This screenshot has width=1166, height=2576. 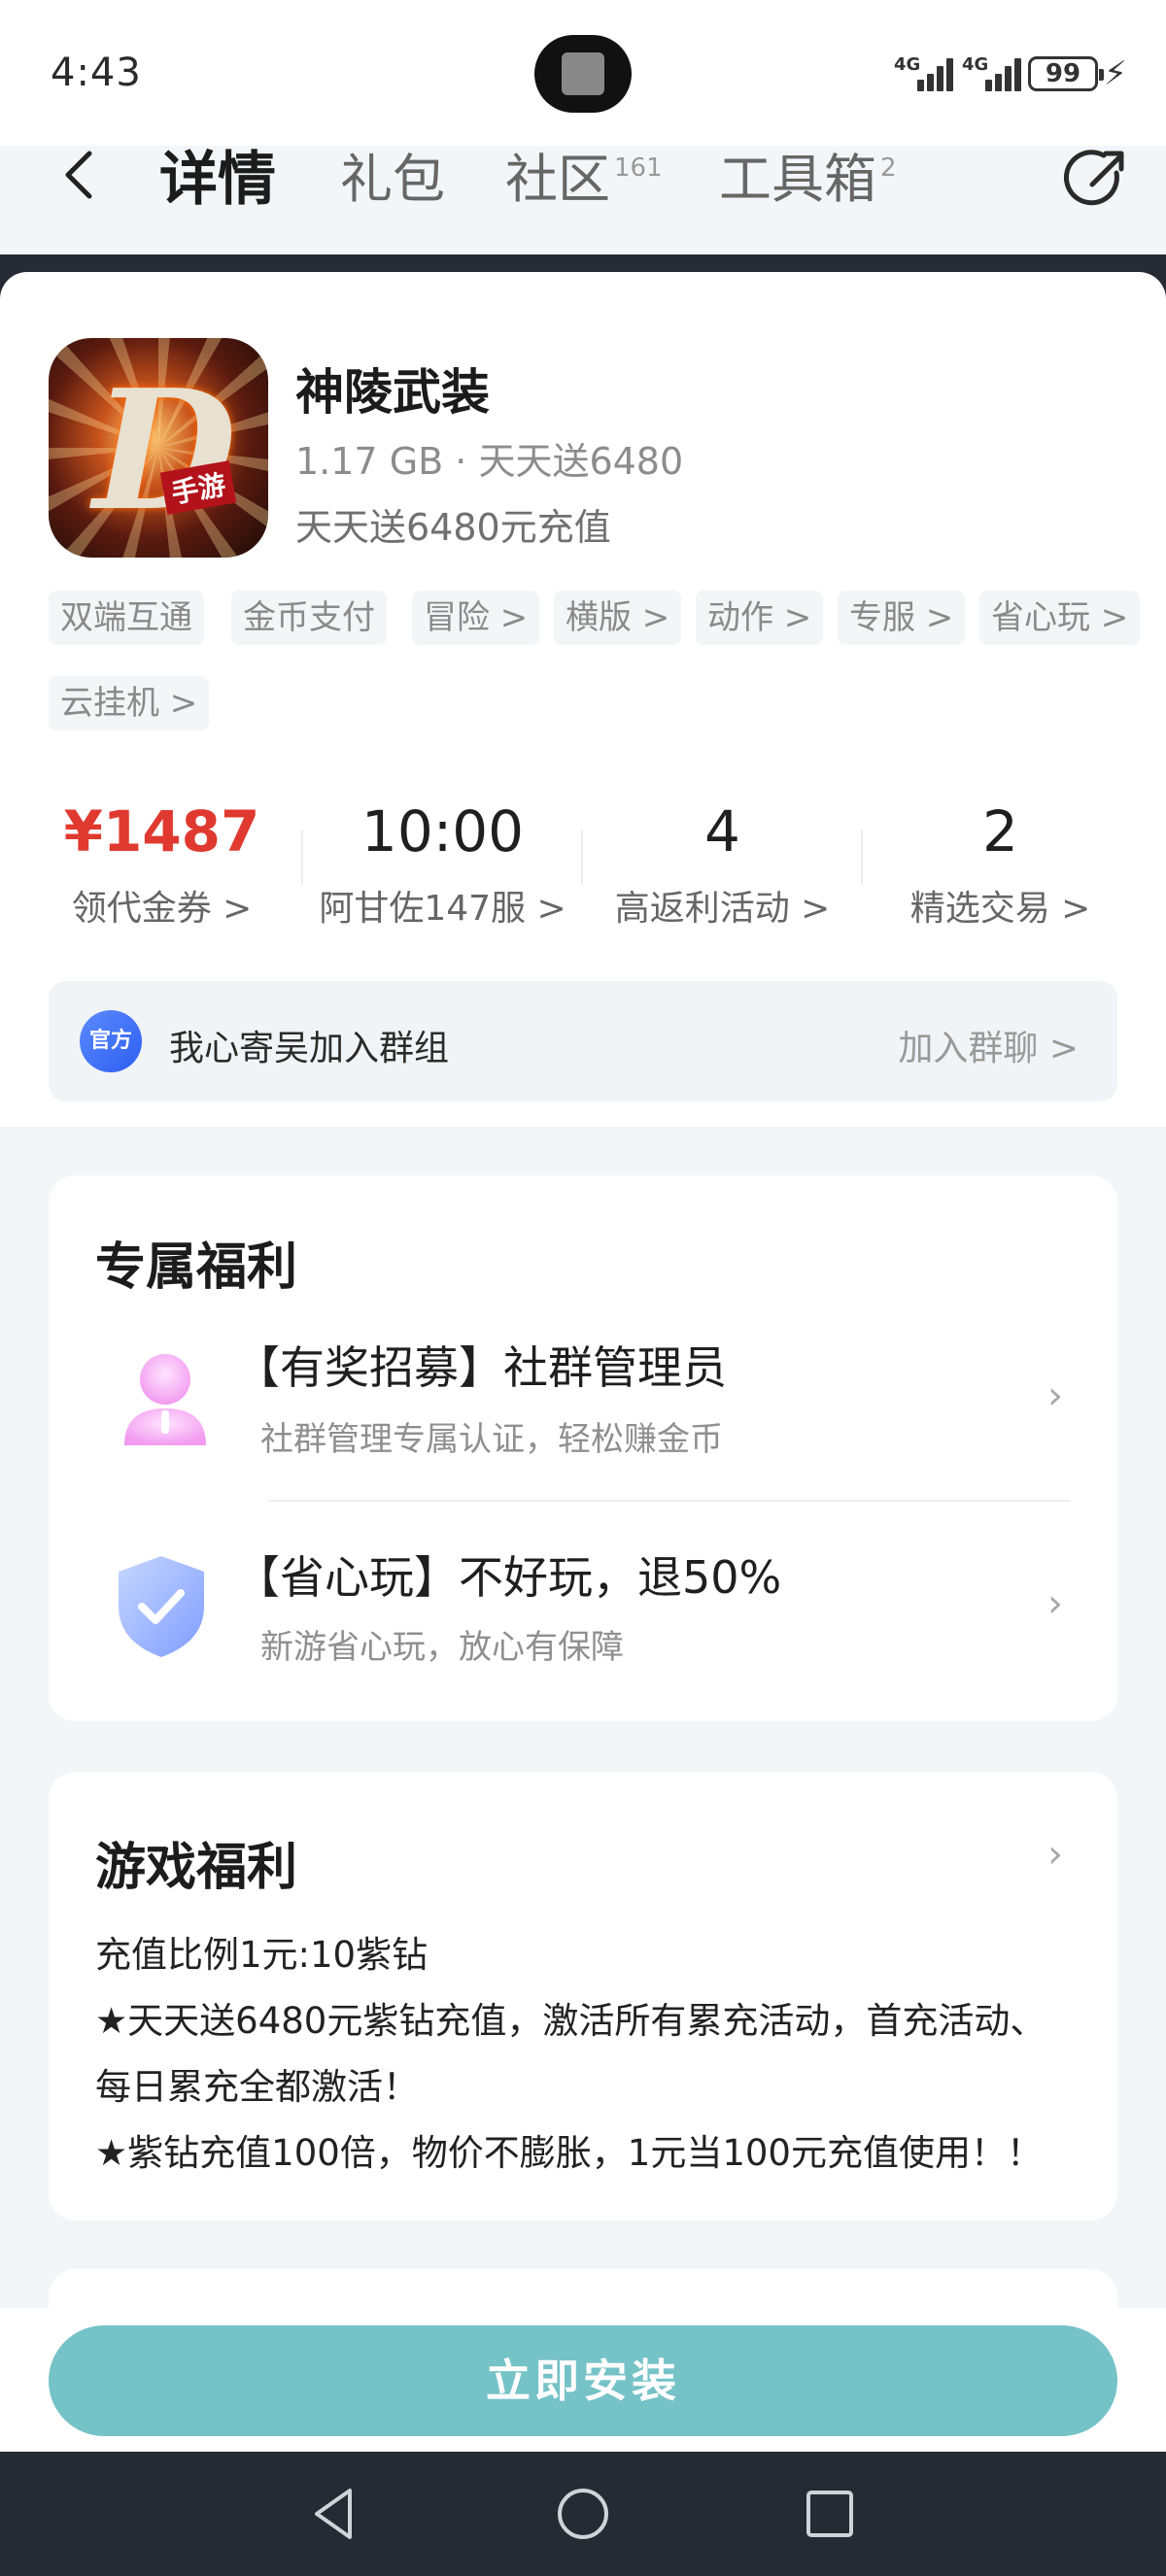 What do you see at coordinates (309, 618) in the screenshot?
I see `tag-chip: 金币支付` at bounding box center [309, 618].